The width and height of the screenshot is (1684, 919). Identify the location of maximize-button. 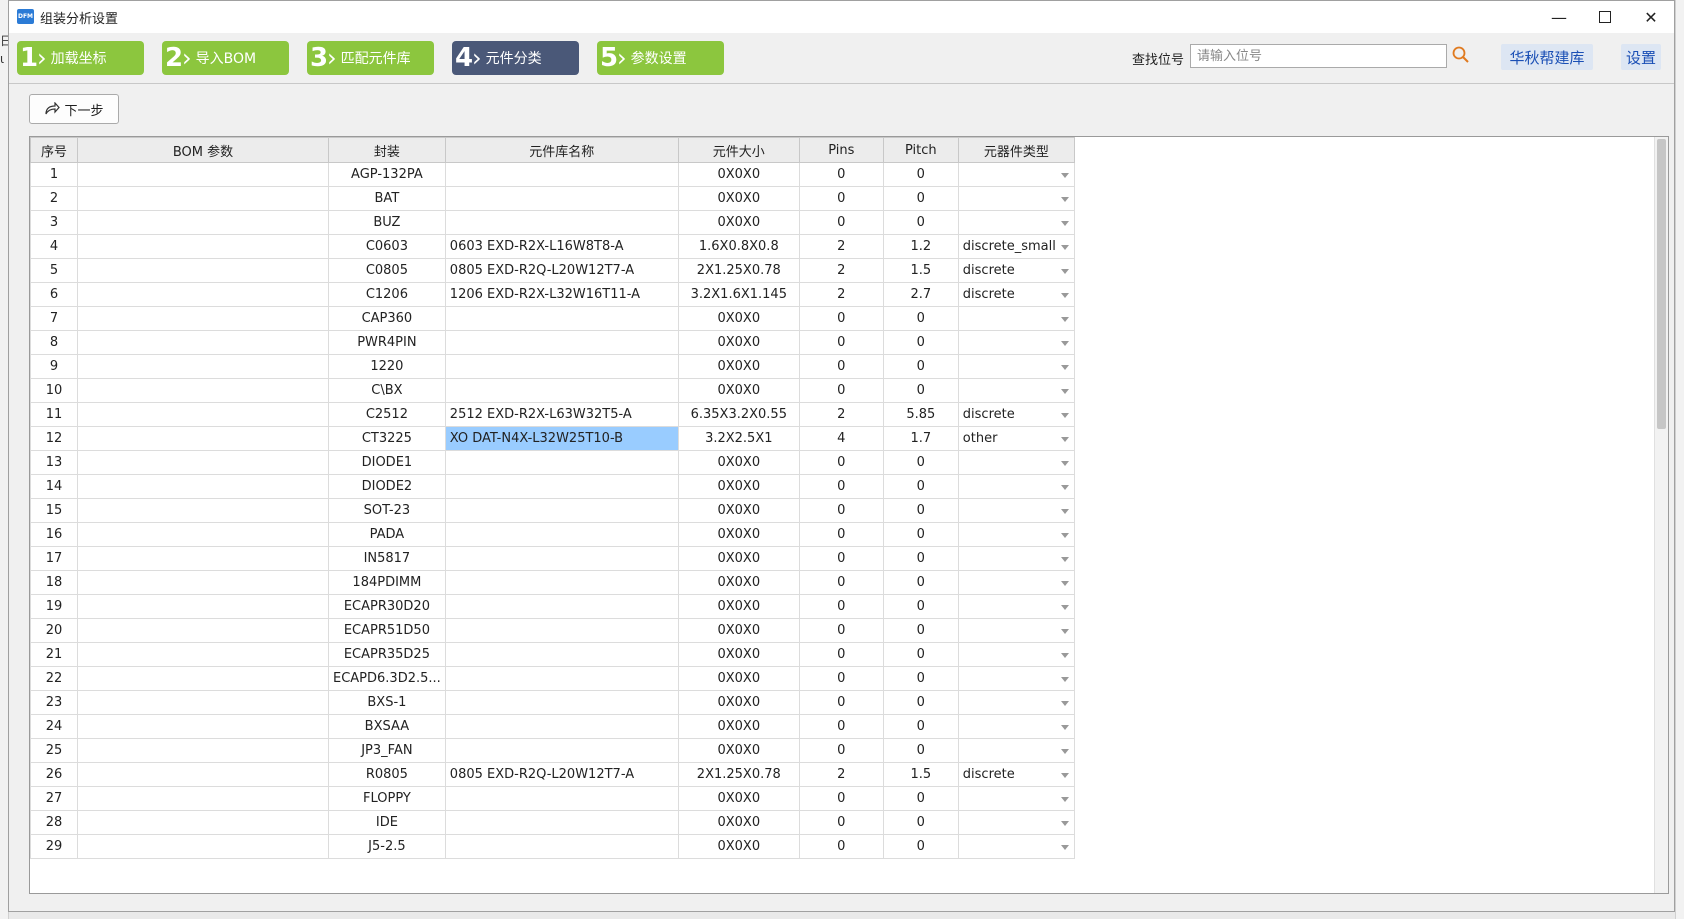
(1605, 17).